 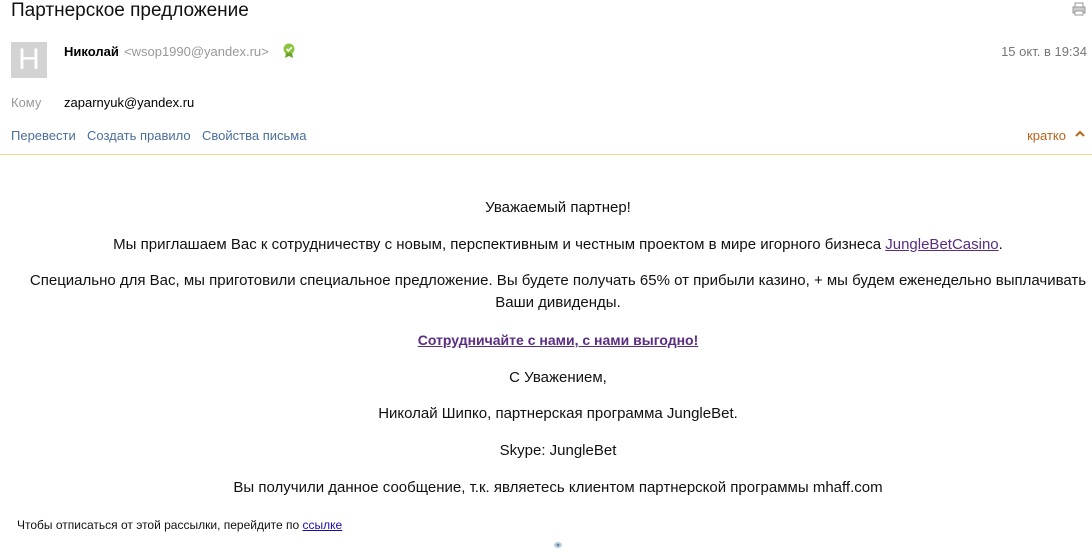 I want to click on chevron-up-icon, so click(x=1080, y=134).